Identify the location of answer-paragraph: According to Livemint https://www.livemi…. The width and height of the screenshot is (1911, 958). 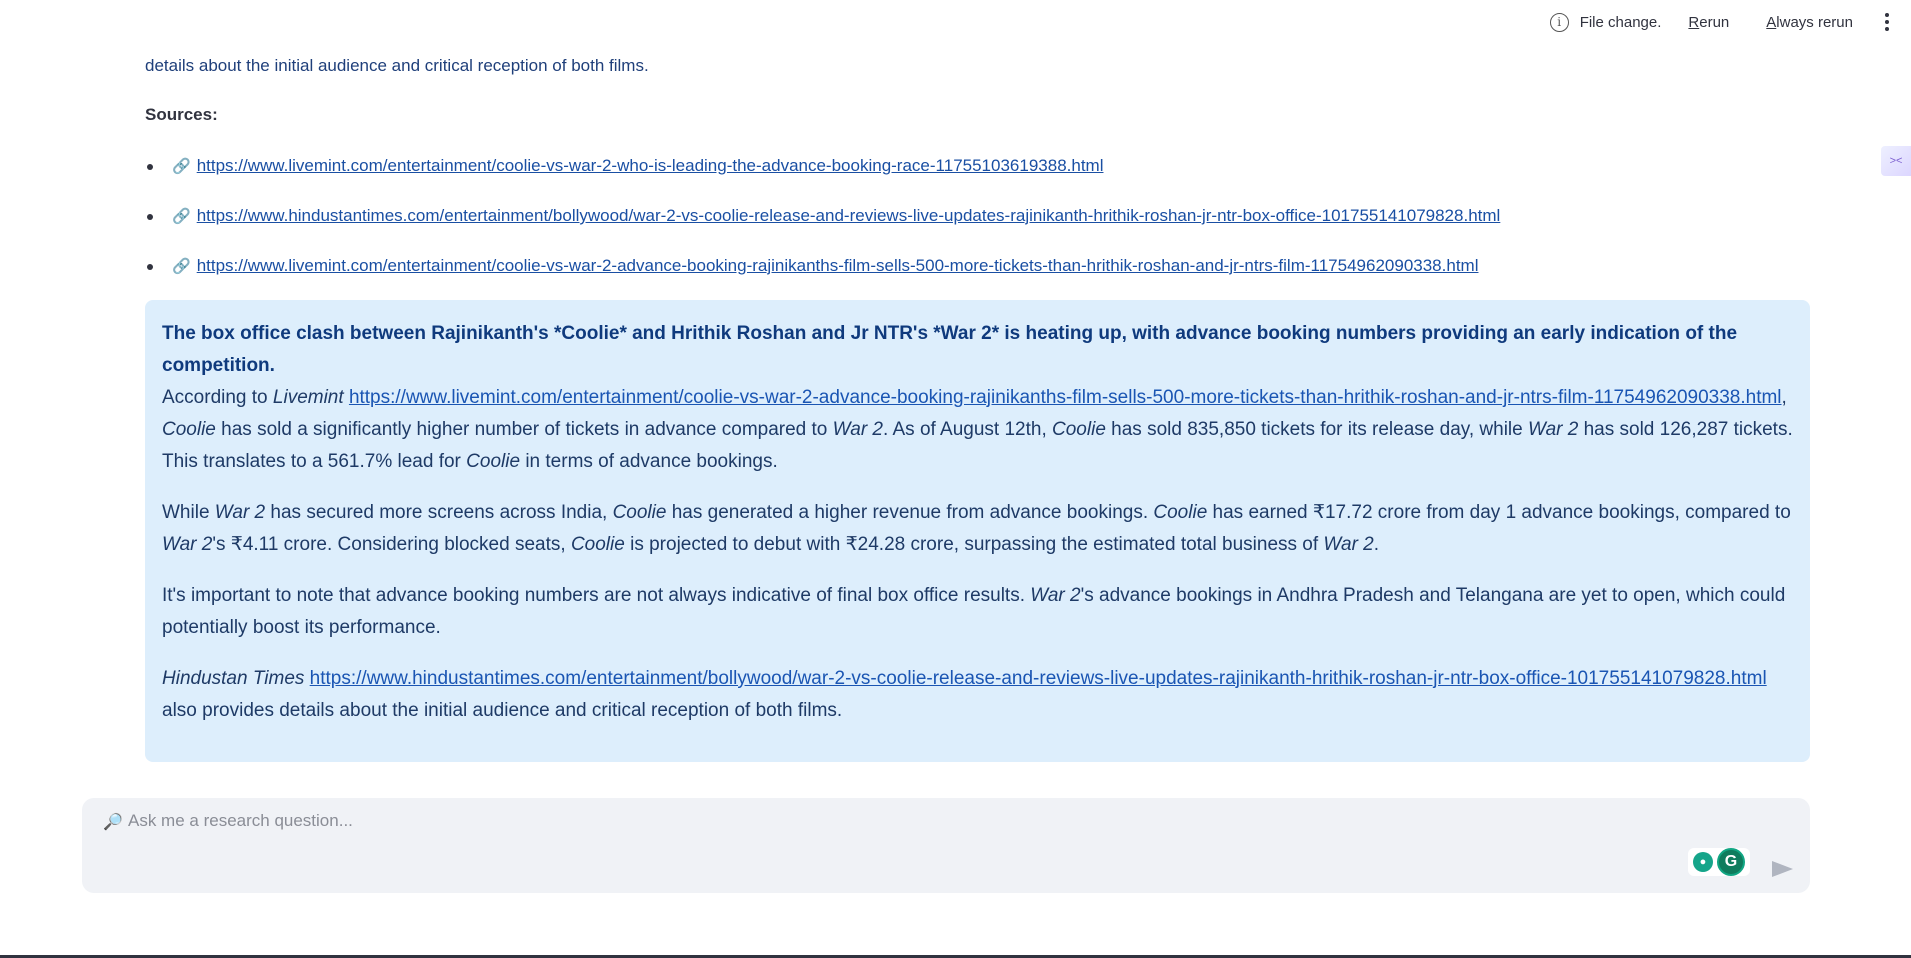
(977, 429).